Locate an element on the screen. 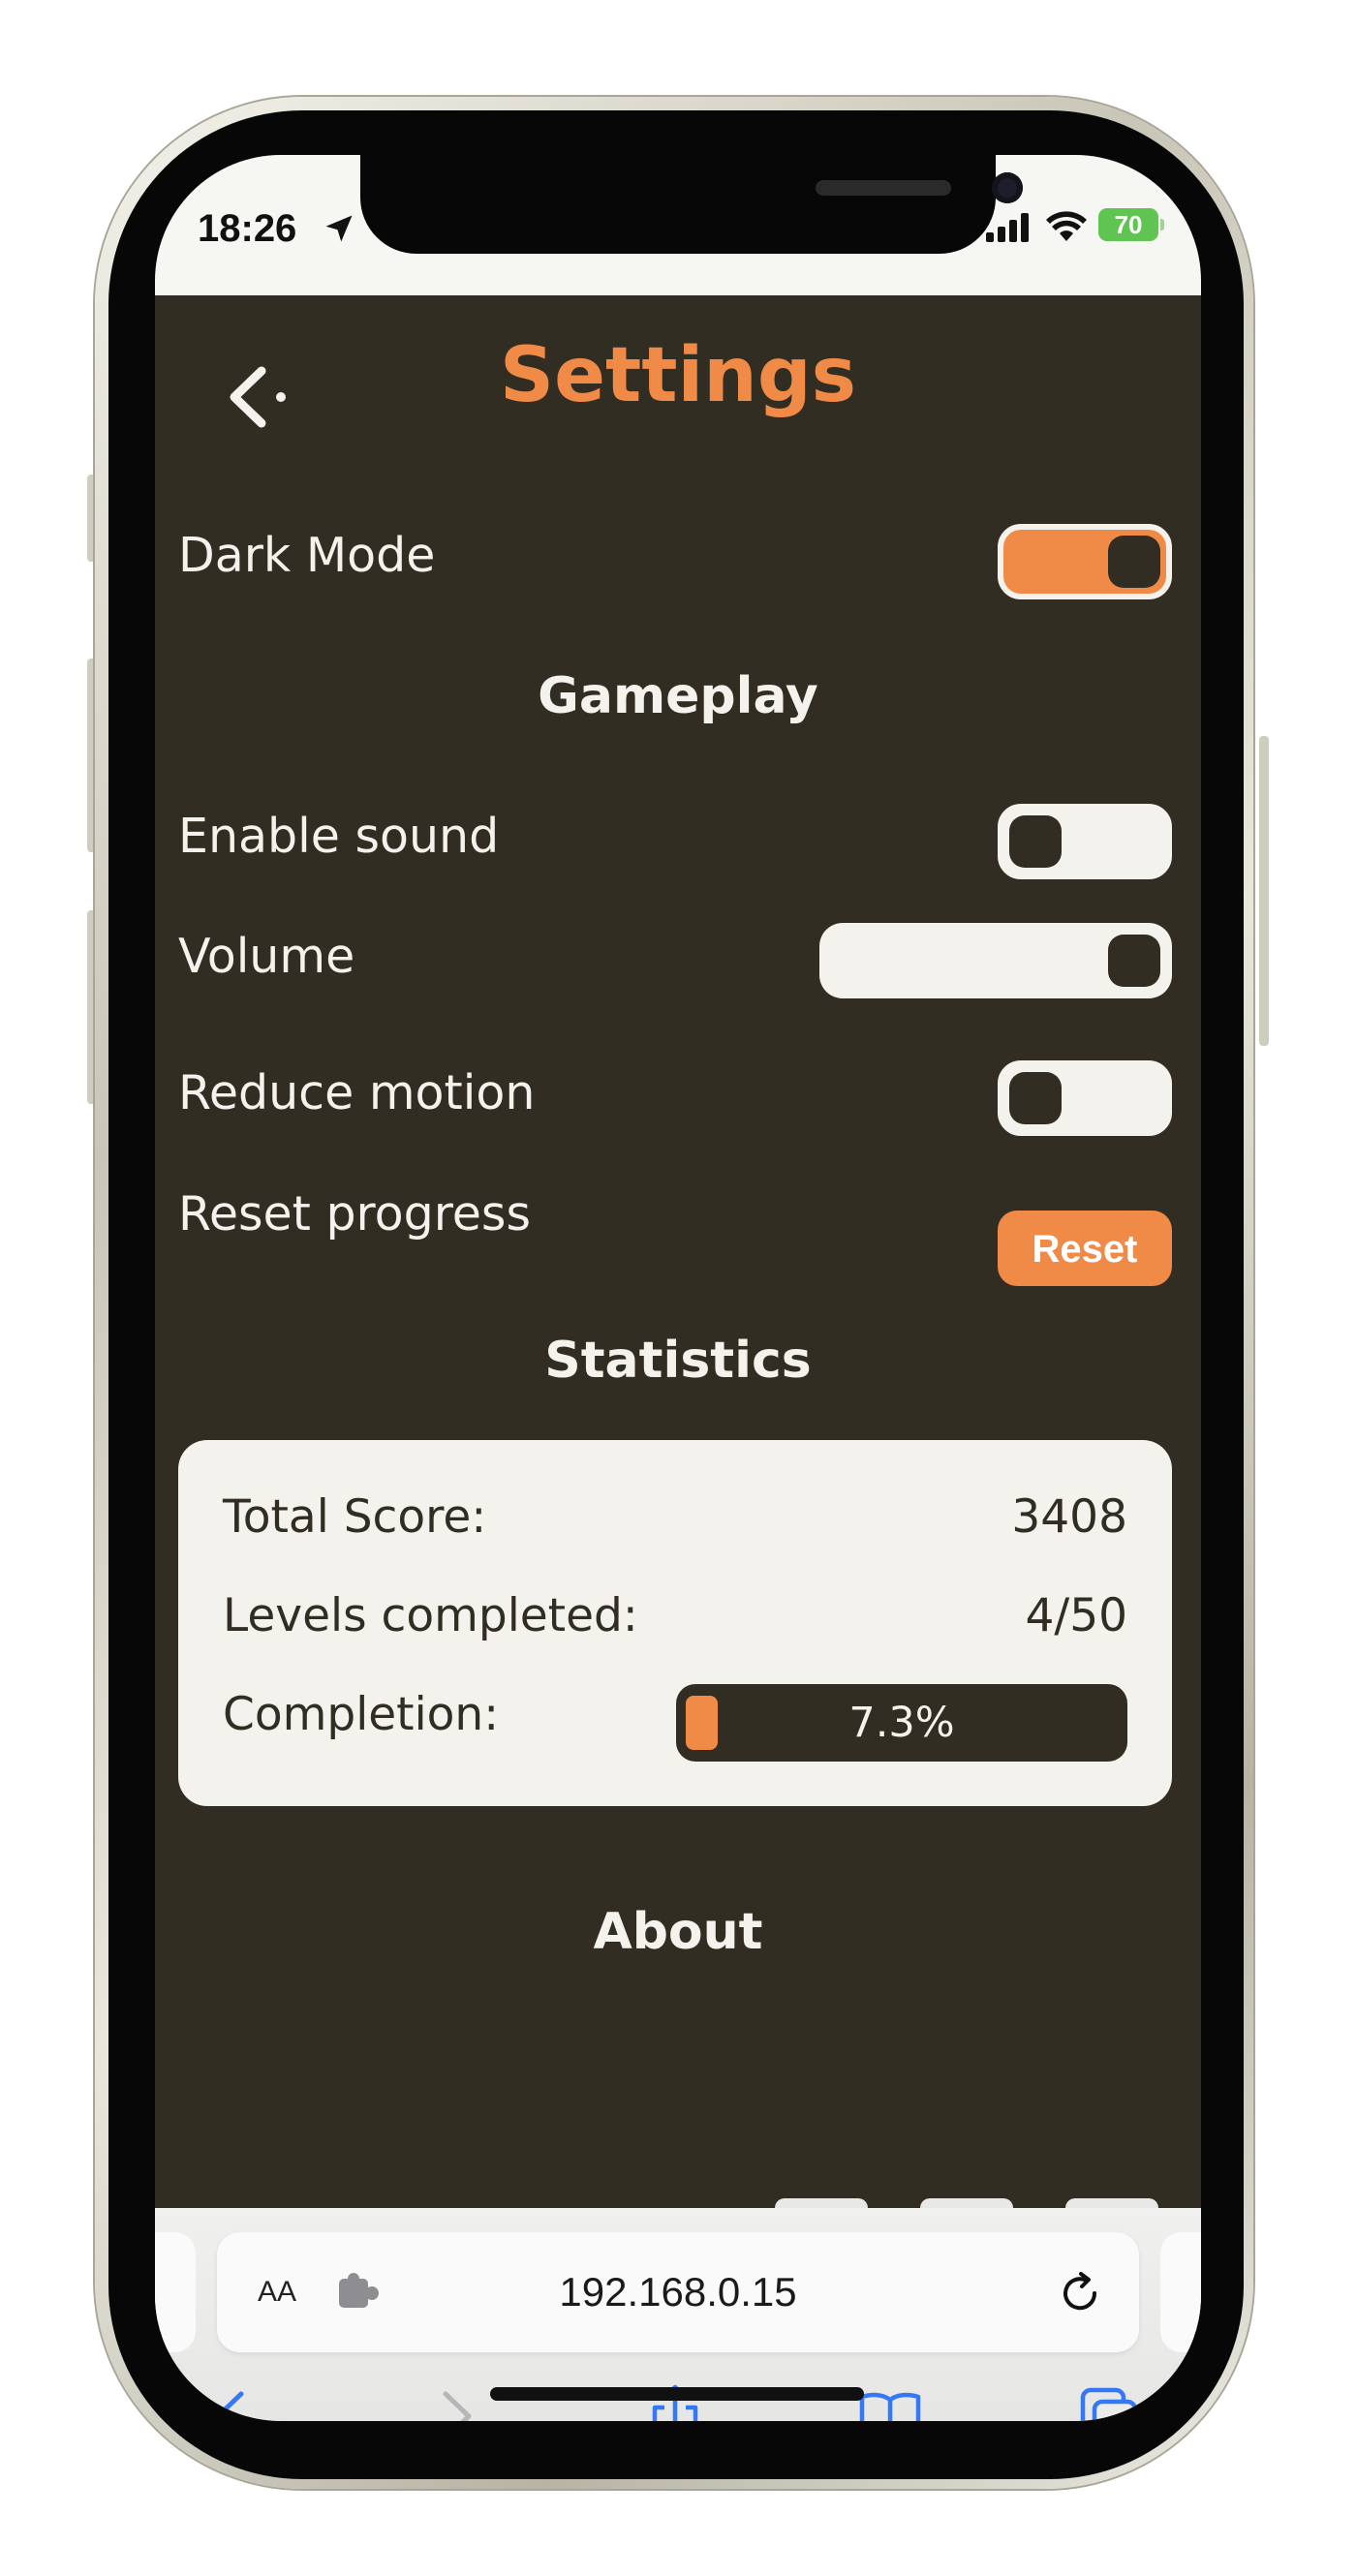 The height and width of the screenshot is (2576, 1356). tabs-icon is located at coordinates (1109, 2401).